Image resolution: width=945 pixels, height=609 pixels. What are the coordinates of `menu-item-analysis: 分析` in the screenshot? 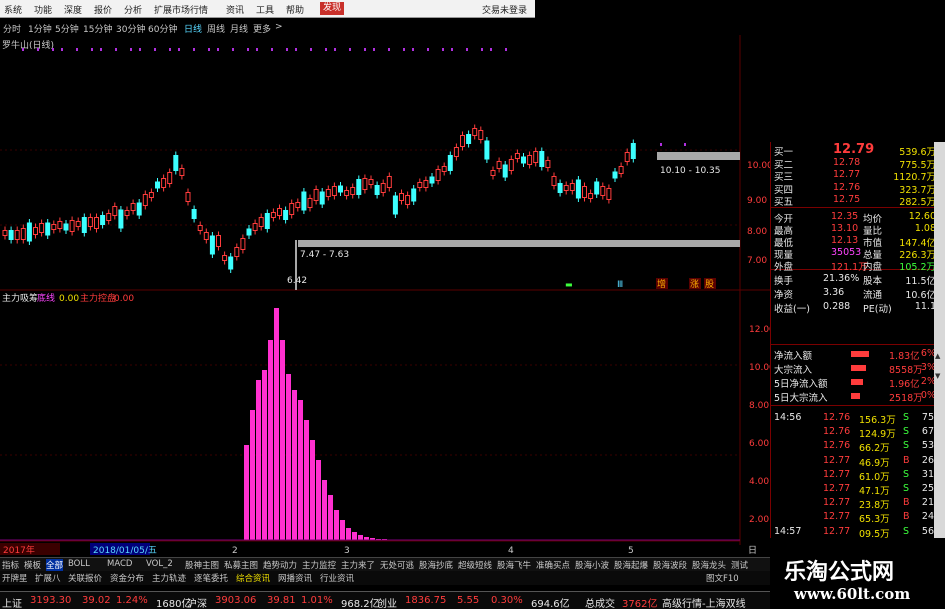 It's located at (133, 9).